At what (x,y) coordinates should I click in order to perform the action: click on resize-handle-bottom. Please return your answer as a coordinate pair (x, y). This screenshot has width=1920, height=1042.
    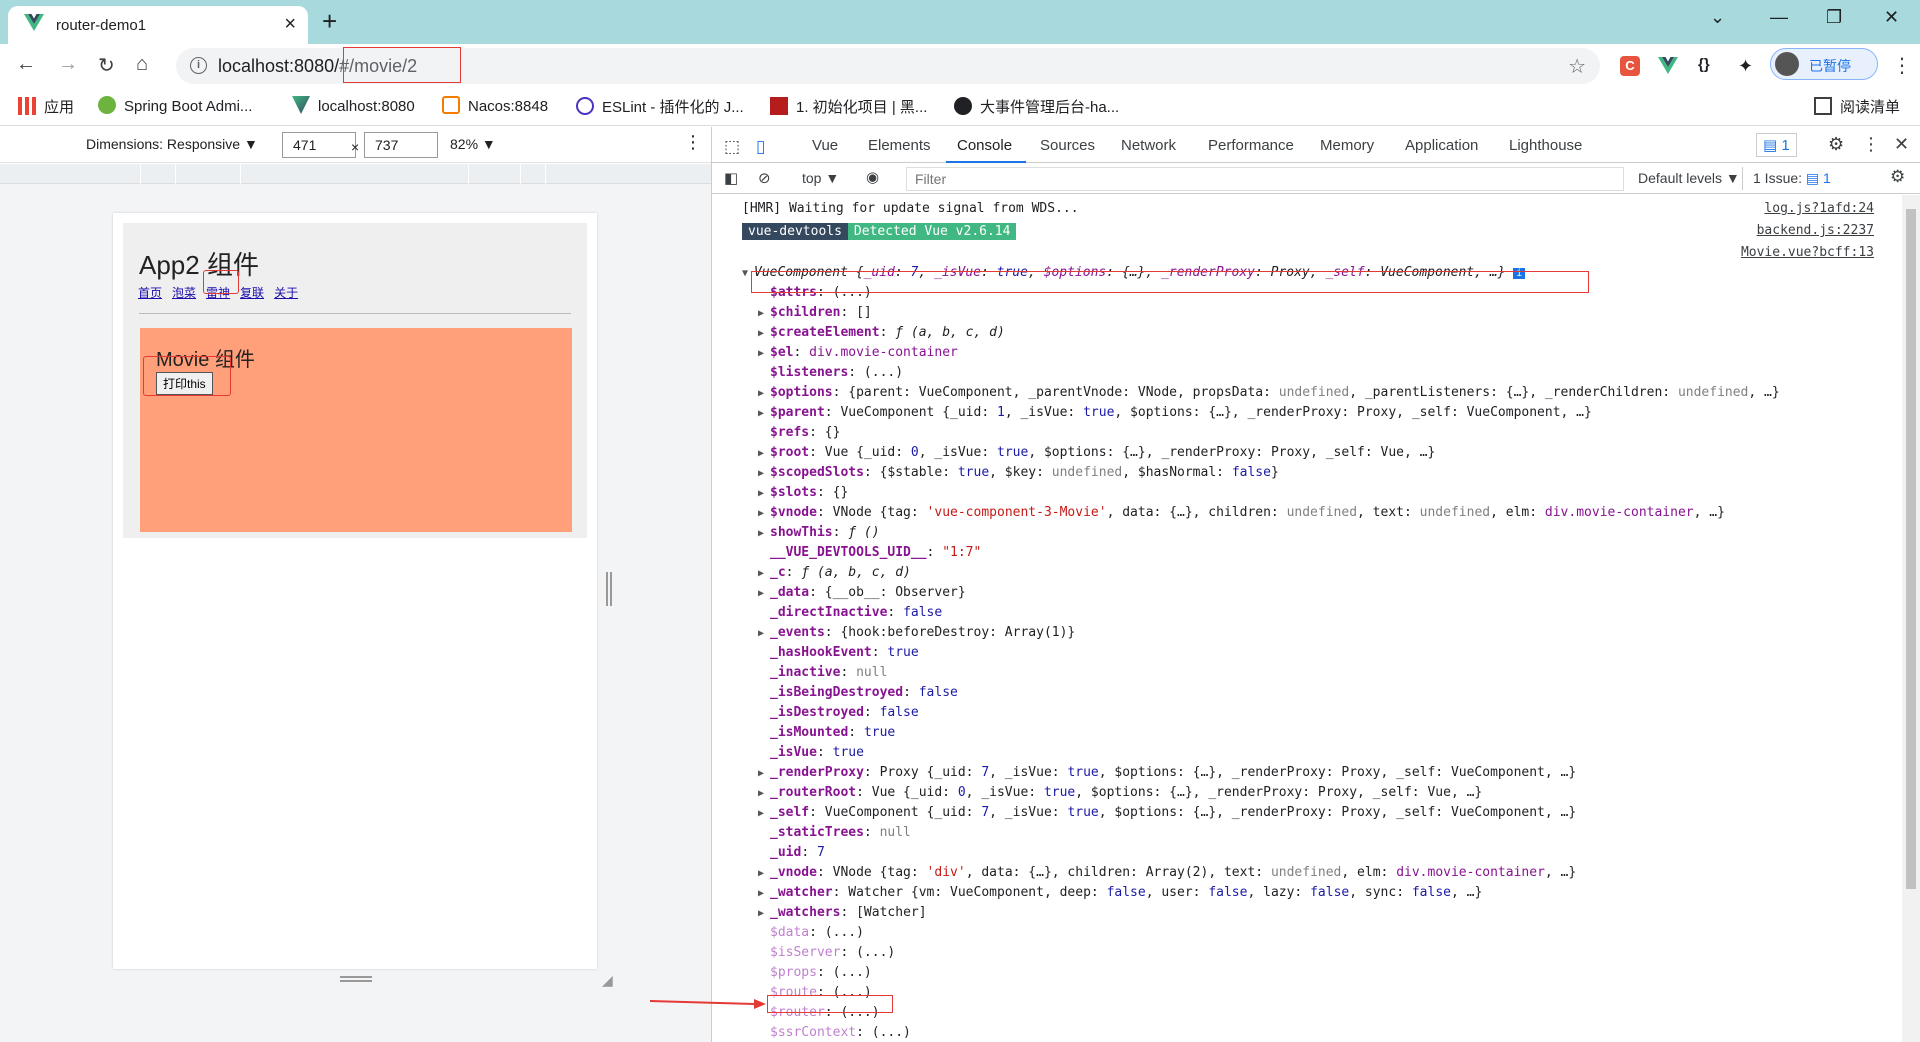
    Looking at the image, I should click on (356, 979).